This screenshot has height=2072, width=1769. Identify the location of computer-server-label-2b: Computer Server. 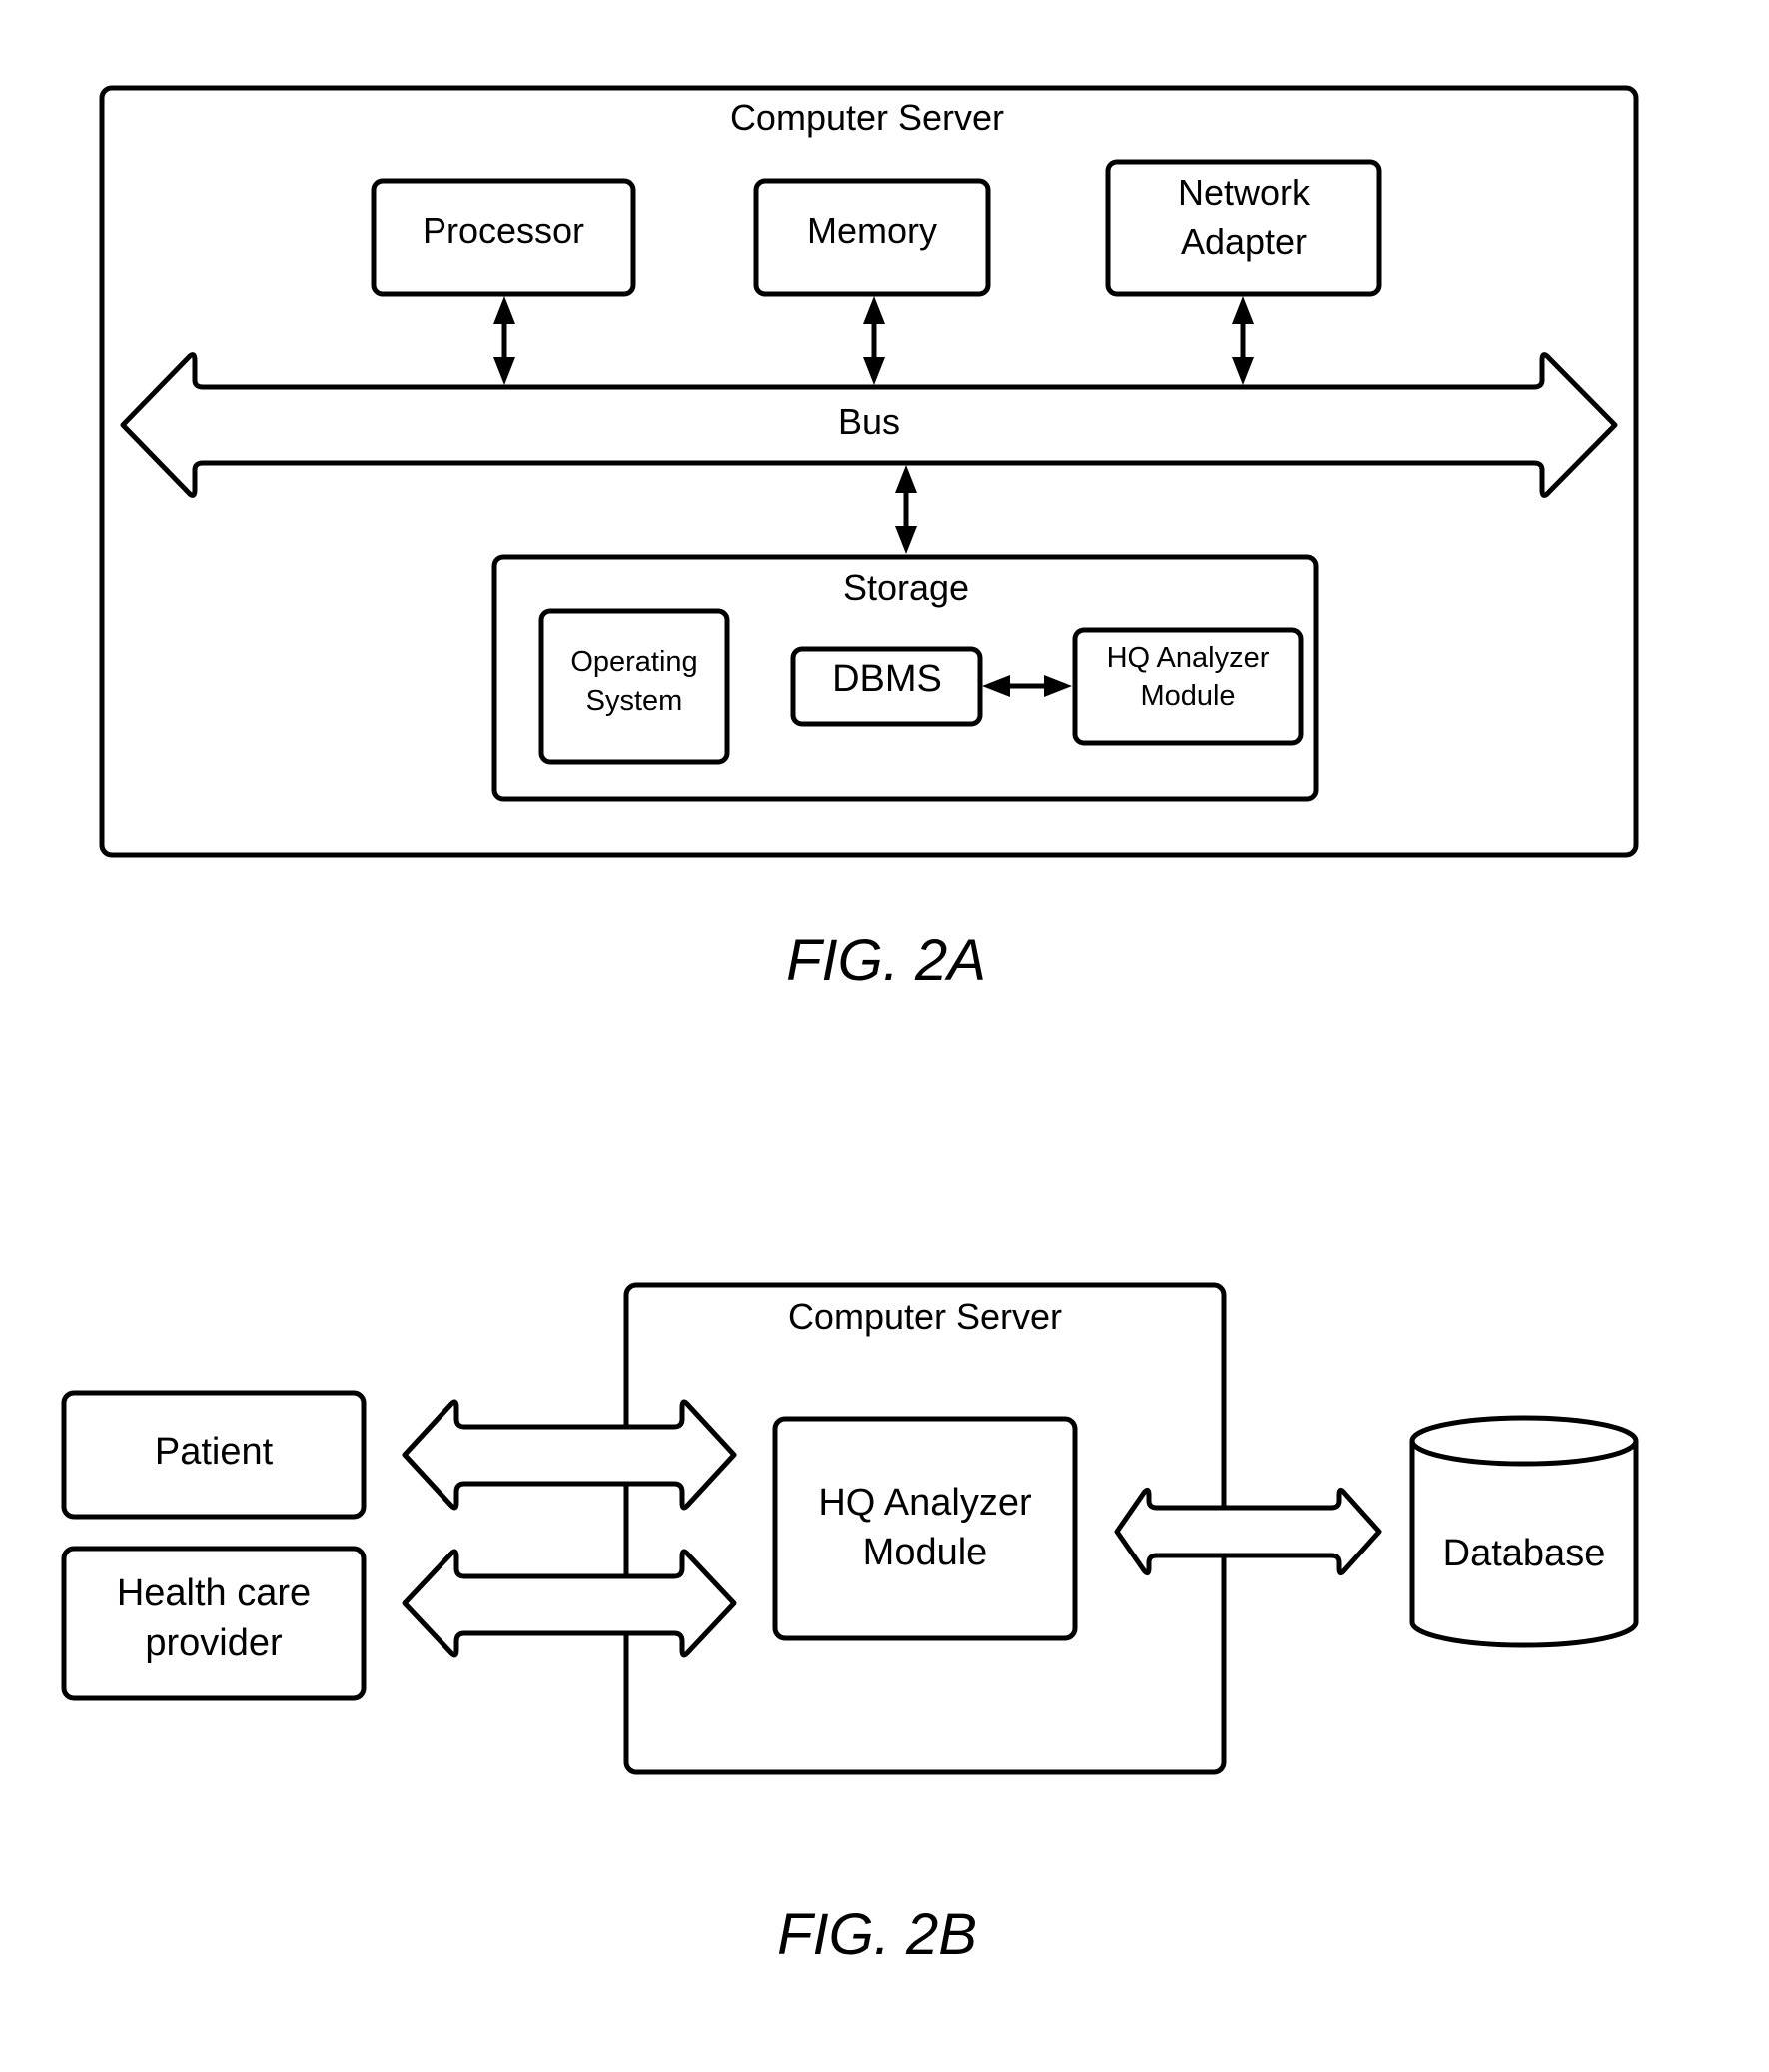
(925, 1316).